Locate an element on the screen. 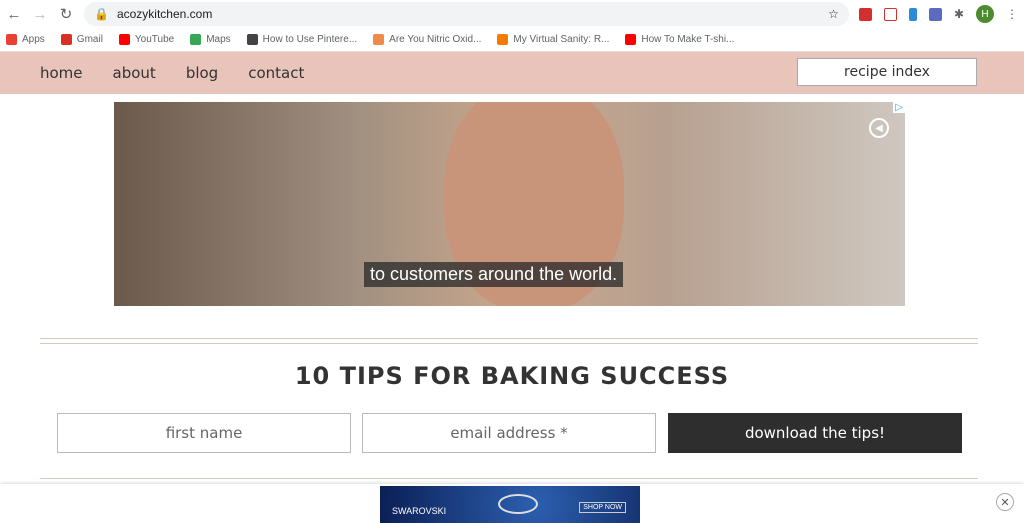 This screenshot has width=1024, height=523. address-bar: 🔒 acozykitchen.com ☆ is located at coordinates (466, 14).